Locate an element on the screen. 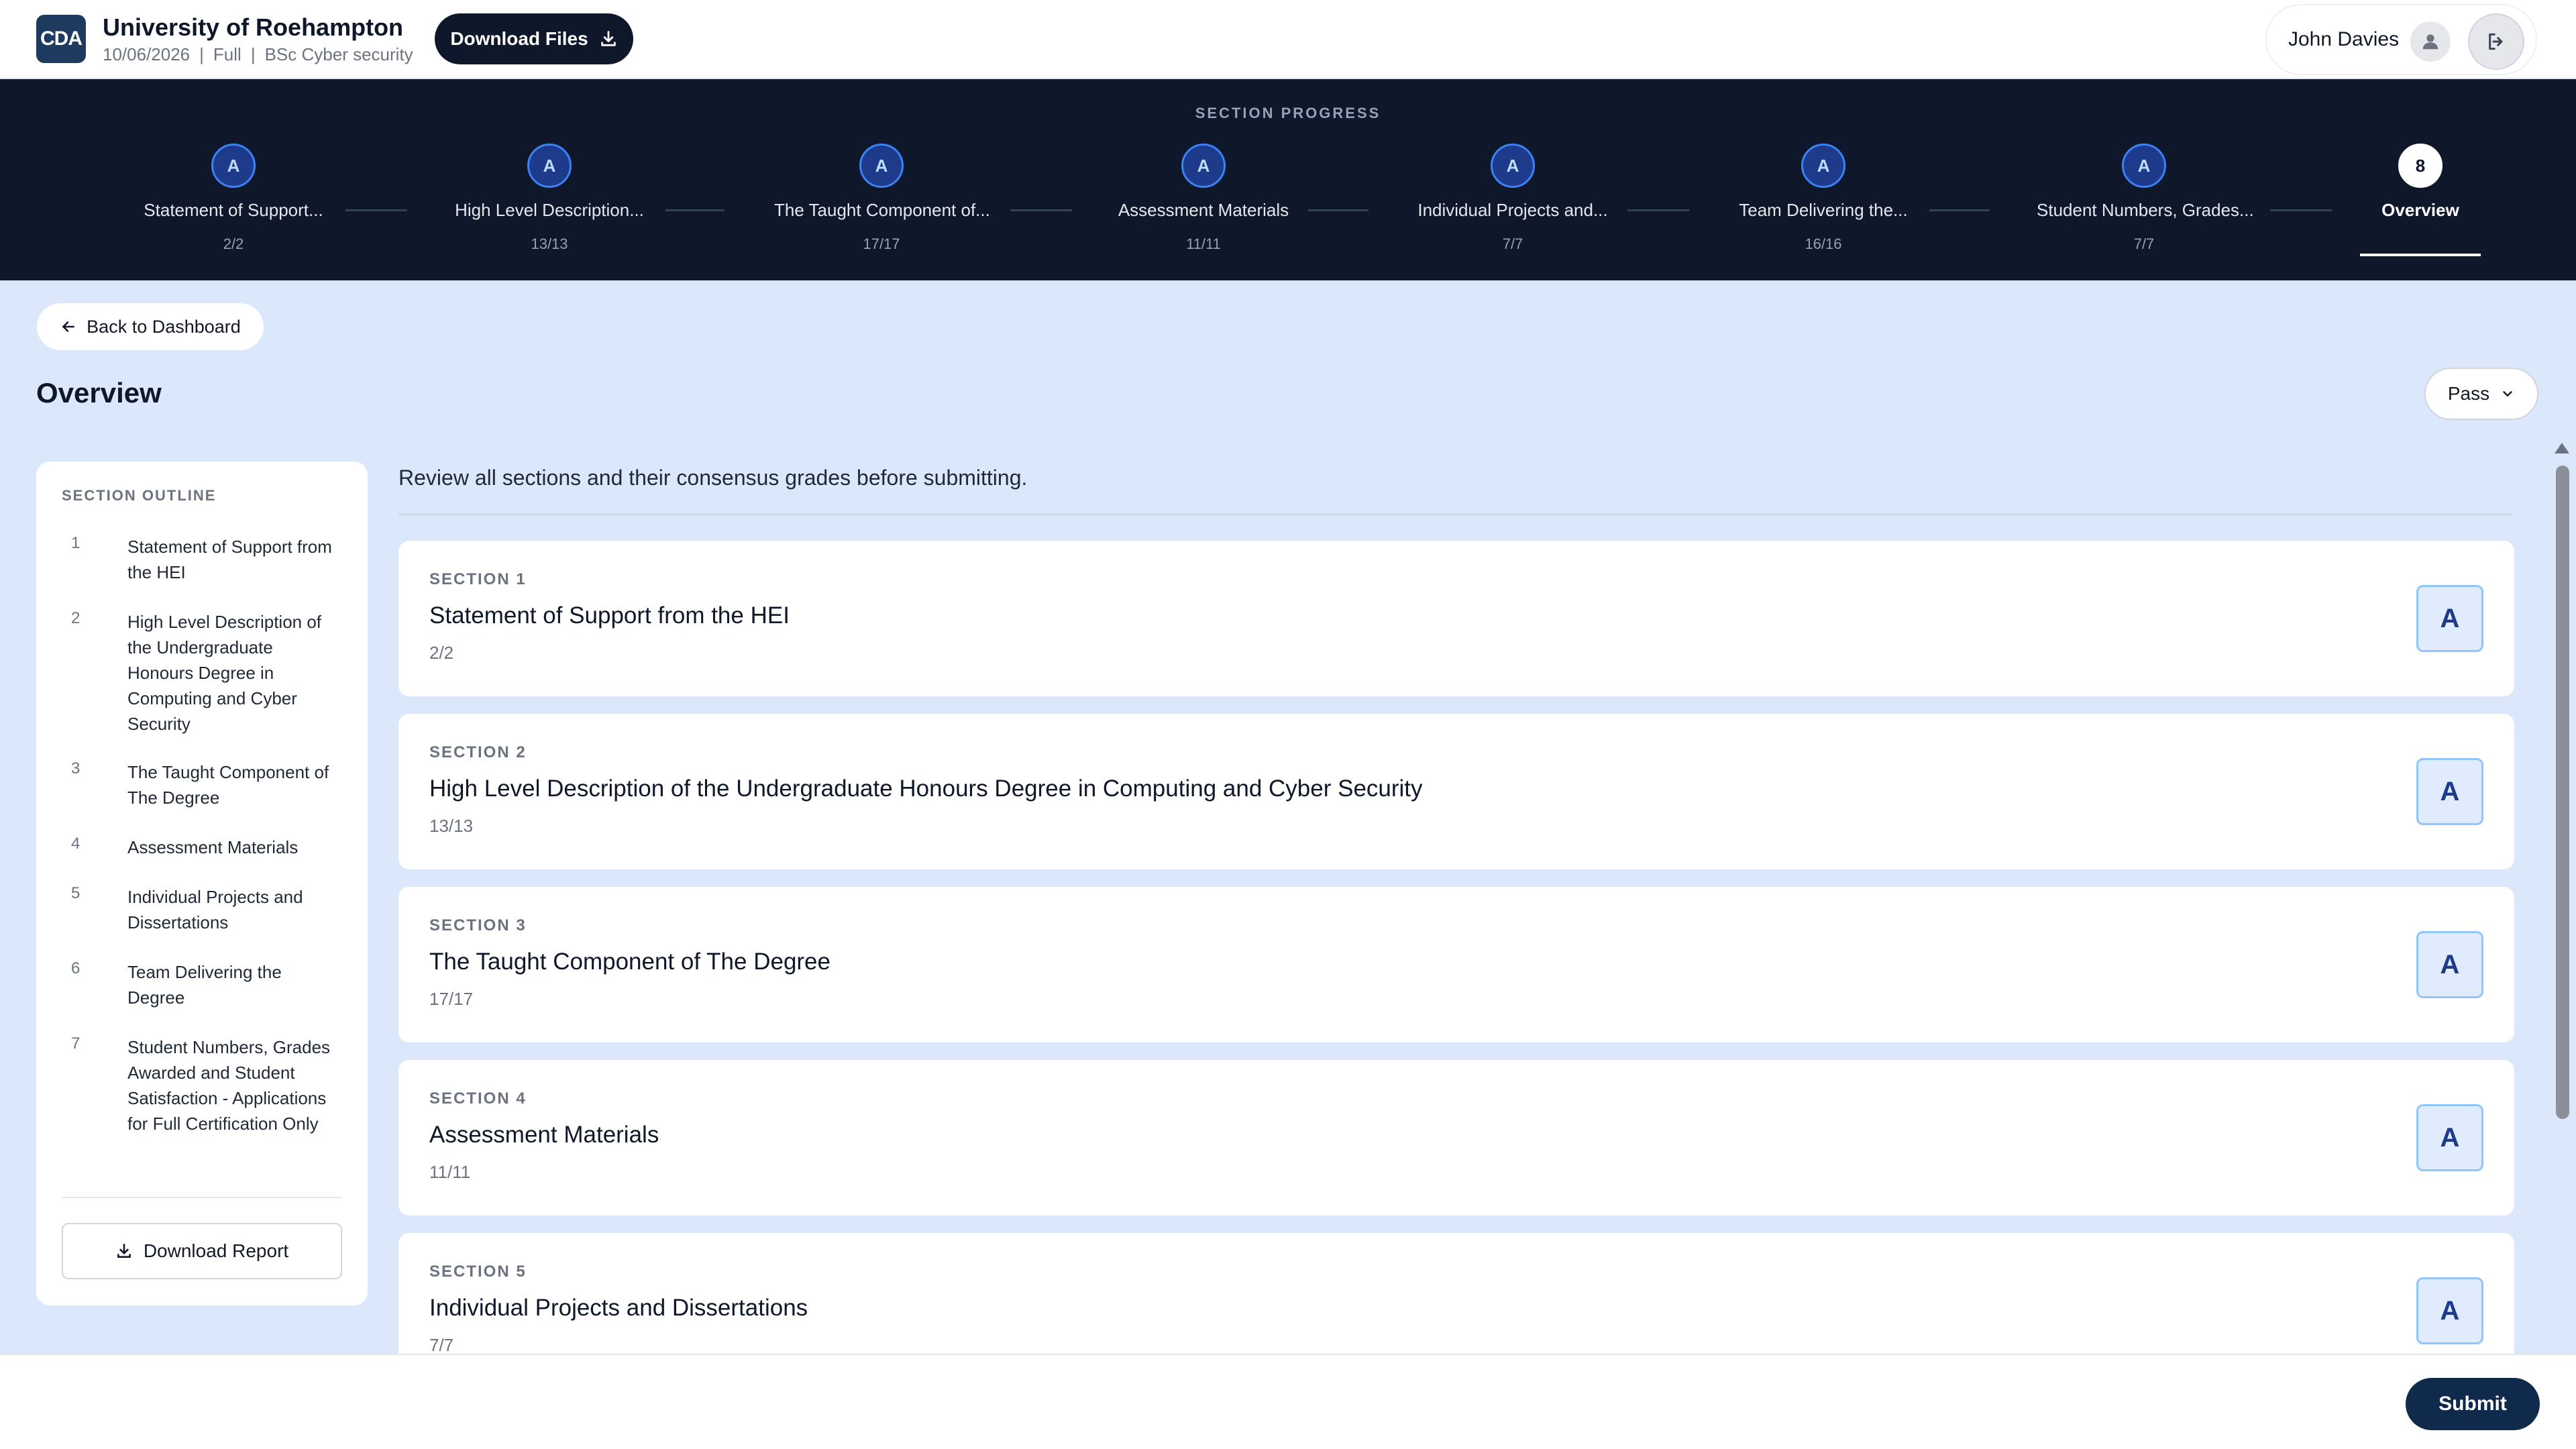  step-count: 2/2 is located at coordinates (233, 243).